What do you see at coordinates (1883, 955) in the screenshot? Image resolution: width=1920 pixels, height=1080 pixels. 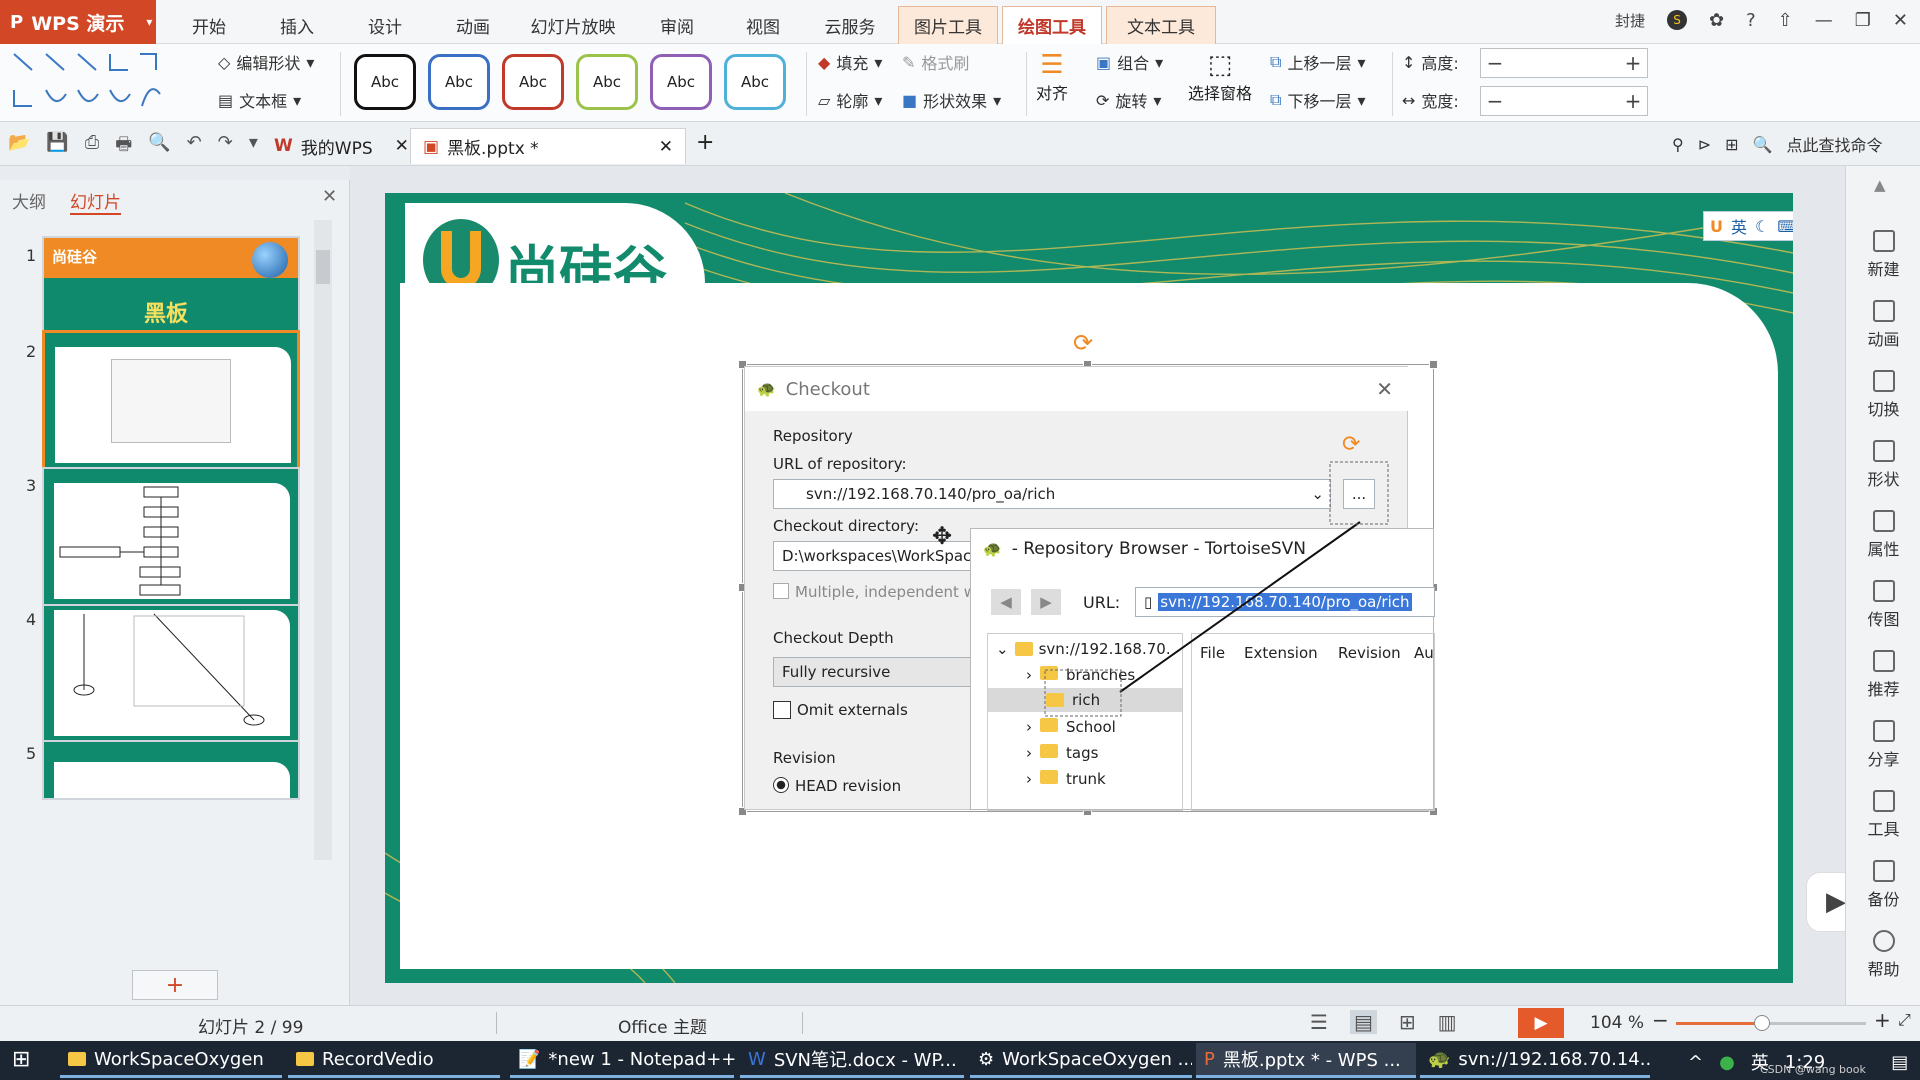 I see `rail-help: 帮助` at bounding box center [1883, 955].